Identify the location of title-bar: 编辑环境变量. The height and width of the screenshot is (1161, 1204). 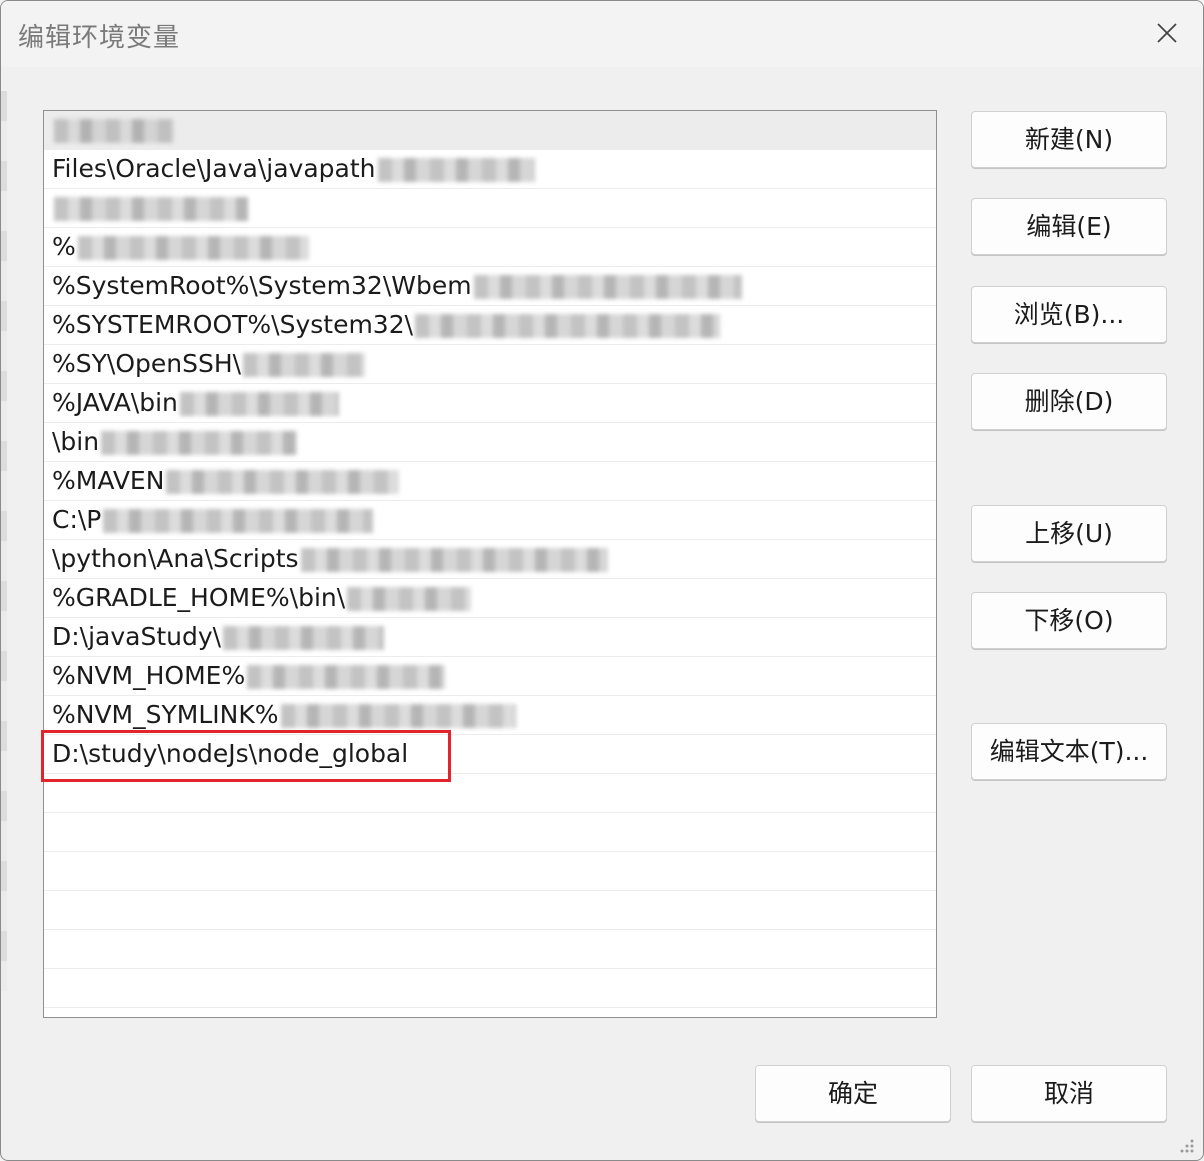
(602, 34).